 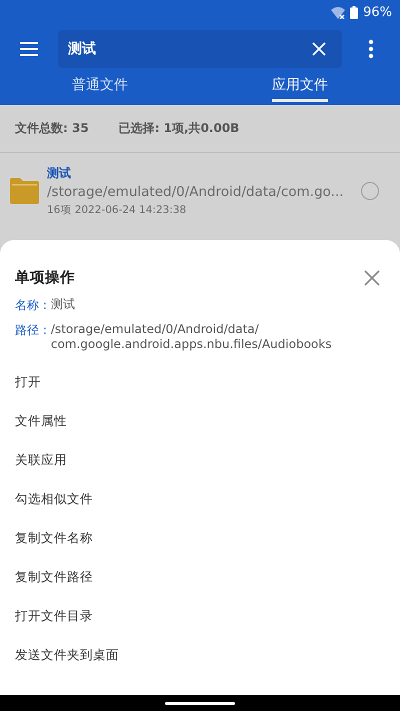 What do you see at coordinates (370, 191) in the screenshot?
I see `select-radio` at bounding box center [370, 191].